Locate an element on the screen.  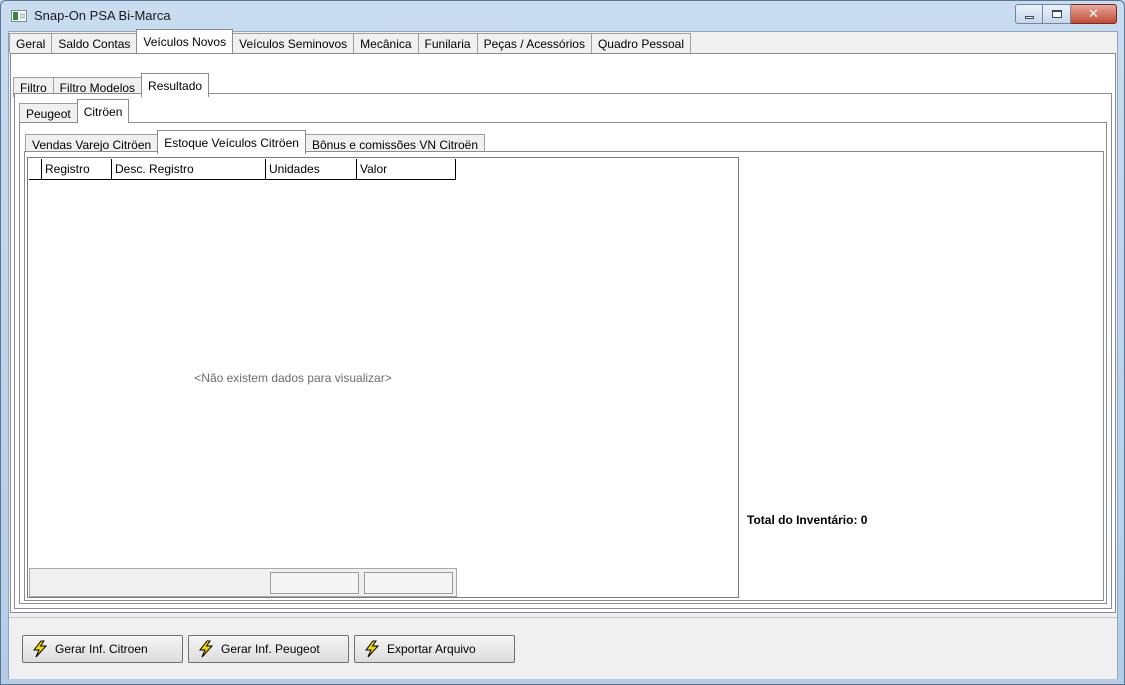
window-controls: ✕ is located at coordinates (1066, 14).